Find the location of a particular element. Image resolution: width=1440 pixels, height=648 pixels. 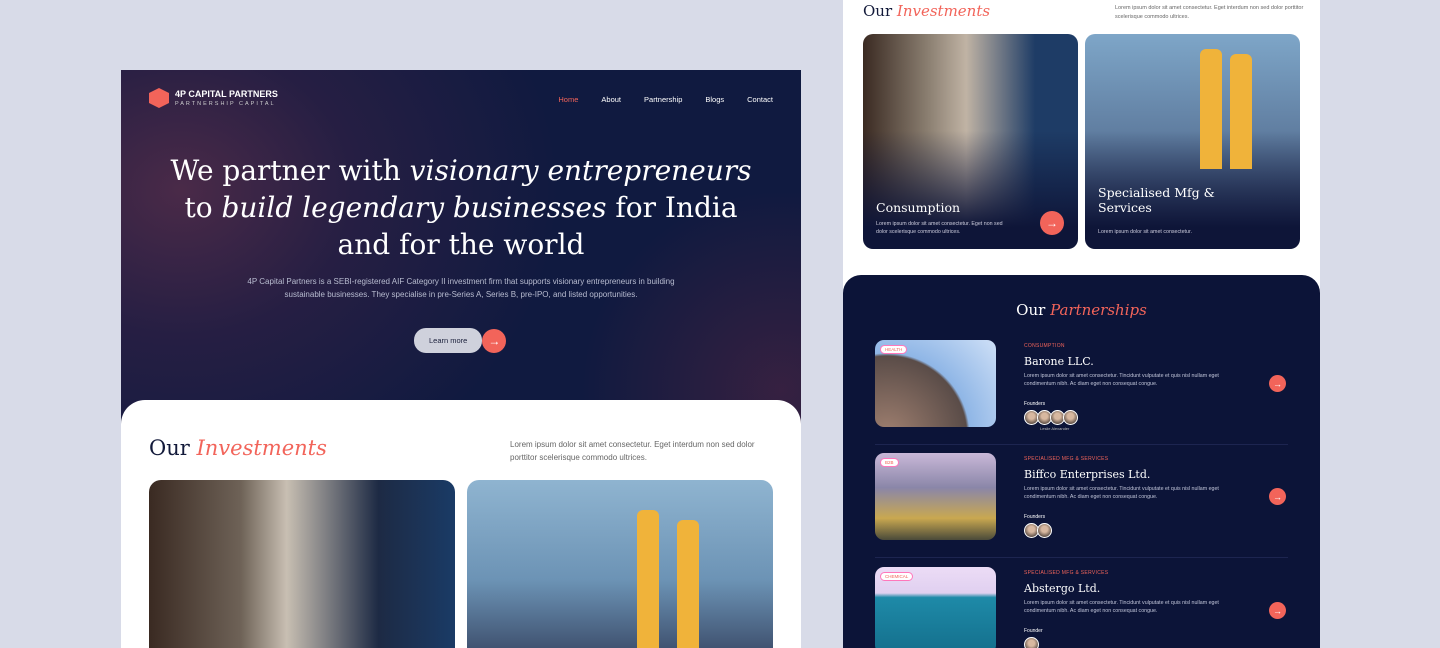

tag-badge: CHEMICAL is located at coordinates (897, 576).